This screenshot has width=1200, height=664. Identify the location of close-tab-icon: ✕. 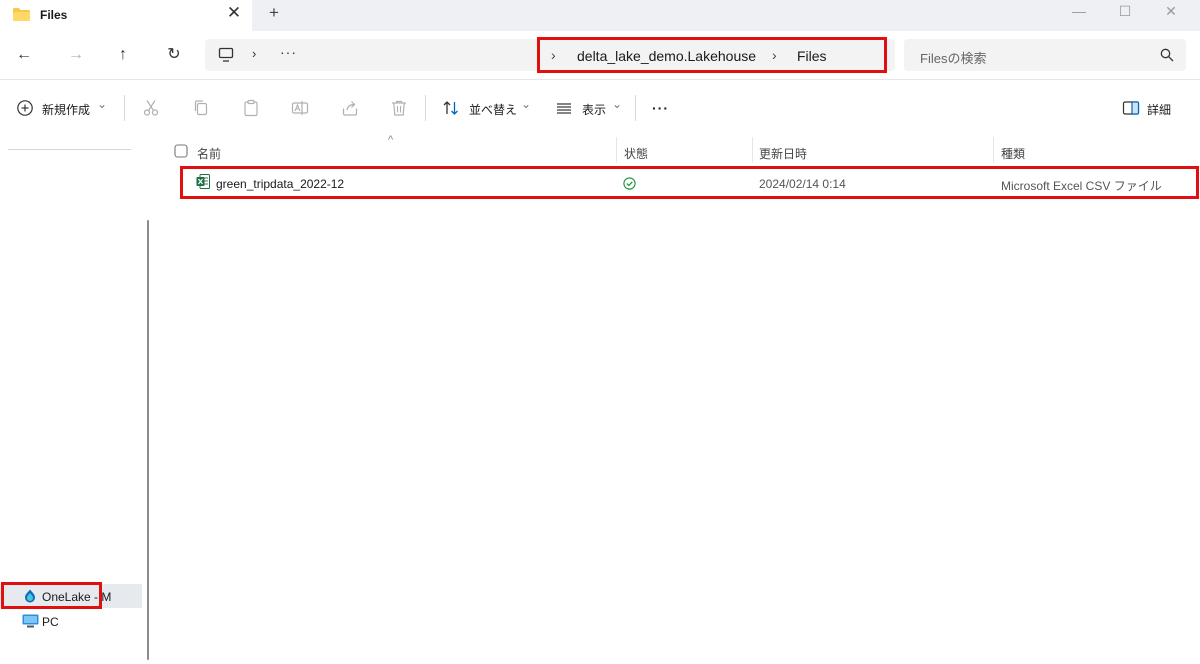
(234, 14).